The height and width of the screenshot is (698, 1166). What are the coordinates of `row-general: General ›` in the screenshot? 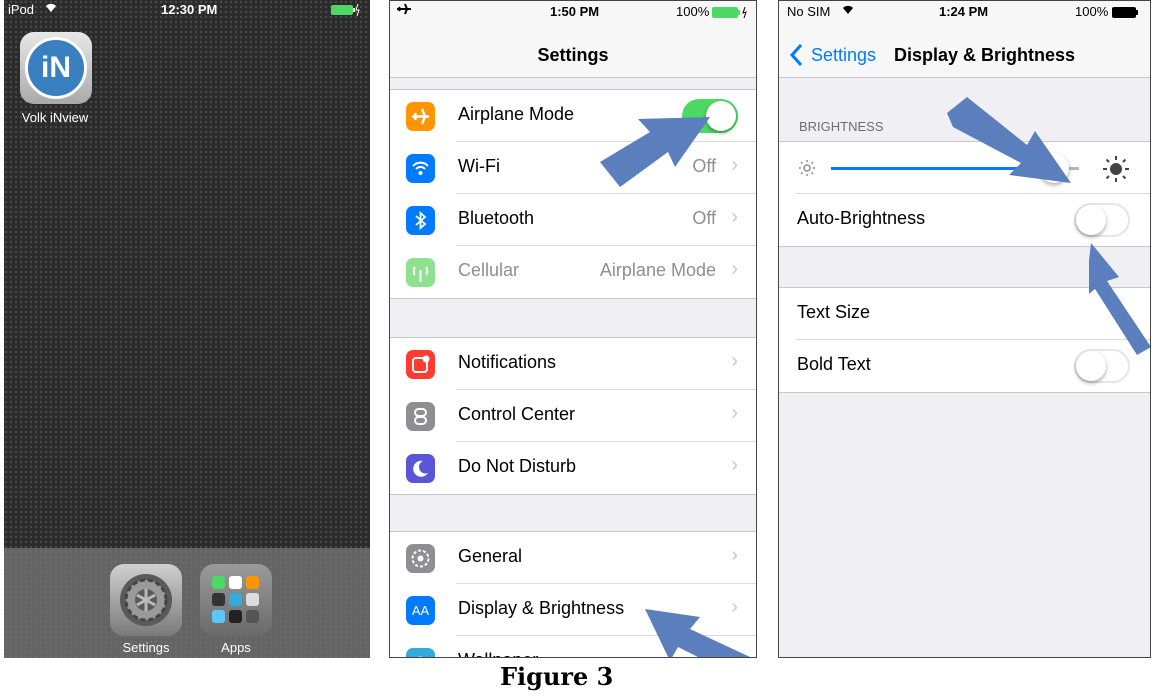 It's located at (573, 558).